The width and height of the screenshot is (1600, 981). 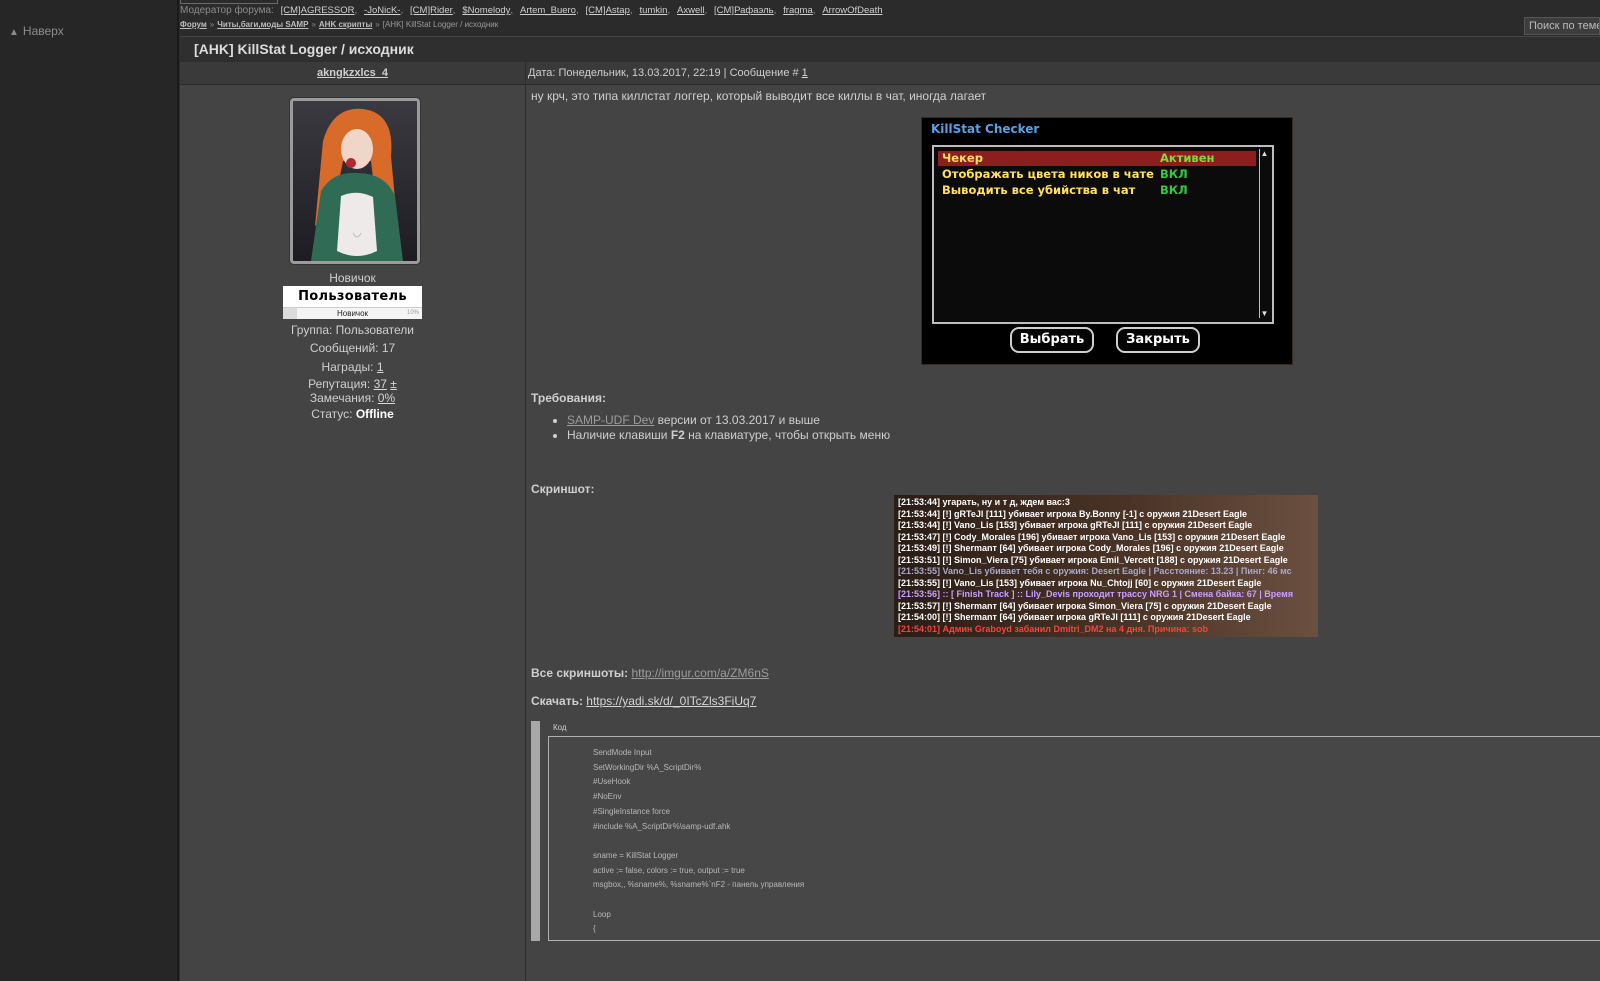 I want to click on moderator-link: $Nomelody, so click(x=486, y=10).